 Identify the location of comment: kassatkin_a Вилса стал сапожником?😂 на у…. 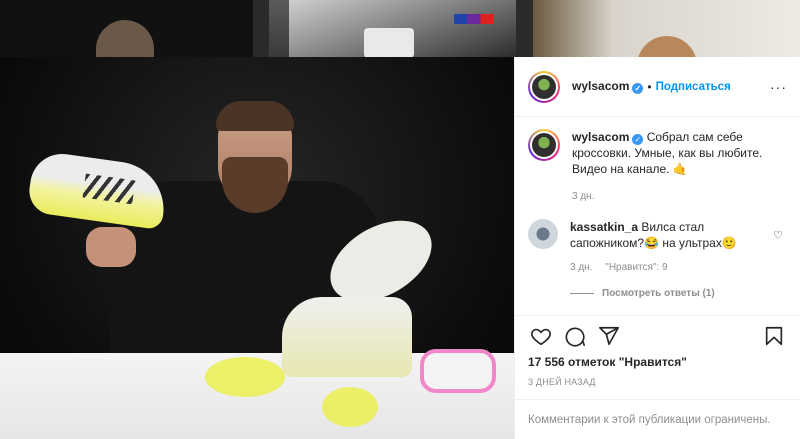
(657, 247).